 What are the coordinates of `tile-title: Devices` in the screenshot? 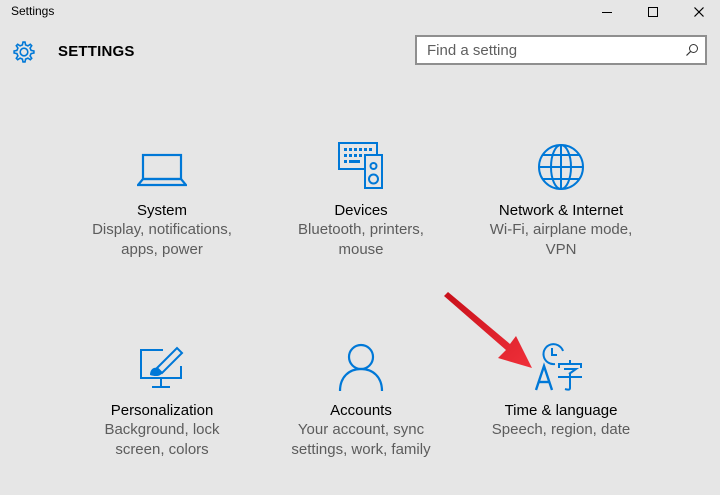 It's located at (361, 210).